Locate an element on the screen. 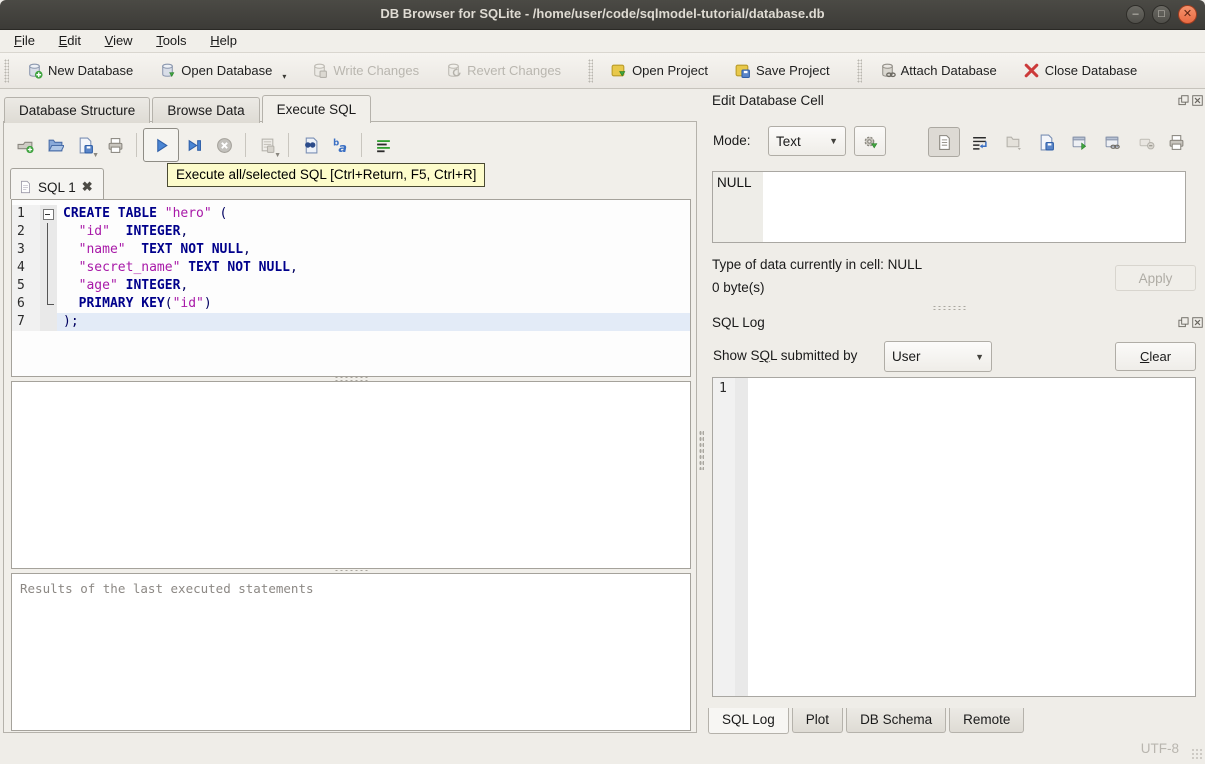 Image resolution: width=1205 pixels, height=764 pixels. import-file-button is located at coordinates (1013, 142).